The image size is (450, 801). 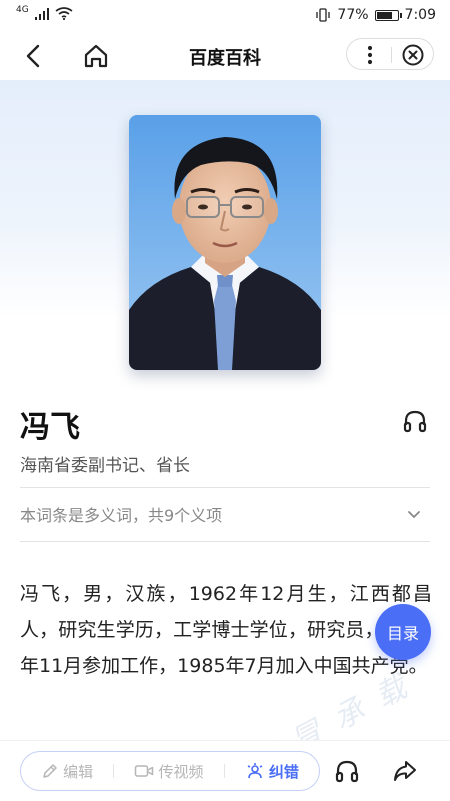 What do you see at coordinates (353, 15) in the screenshot?
I see `battery-percent: 77%` at bounding box center [353, 15].